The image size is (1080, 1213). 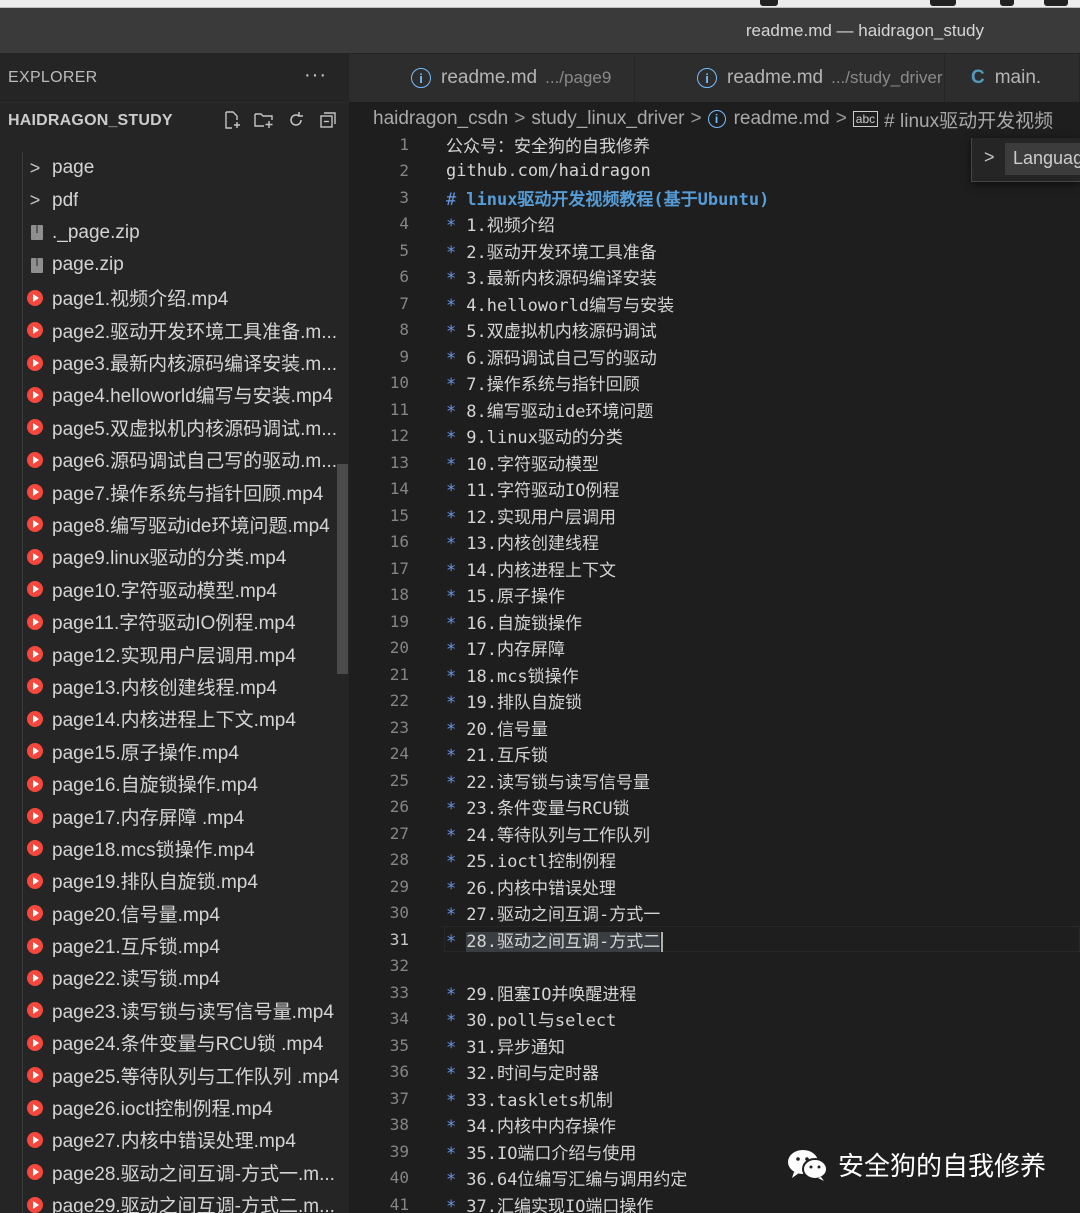 What do you see at coordinates (714, 356) in the screenshot?
I see `code-line: 9 * 6.源码调试自己写的驱动` at bounding box center [714, 356].